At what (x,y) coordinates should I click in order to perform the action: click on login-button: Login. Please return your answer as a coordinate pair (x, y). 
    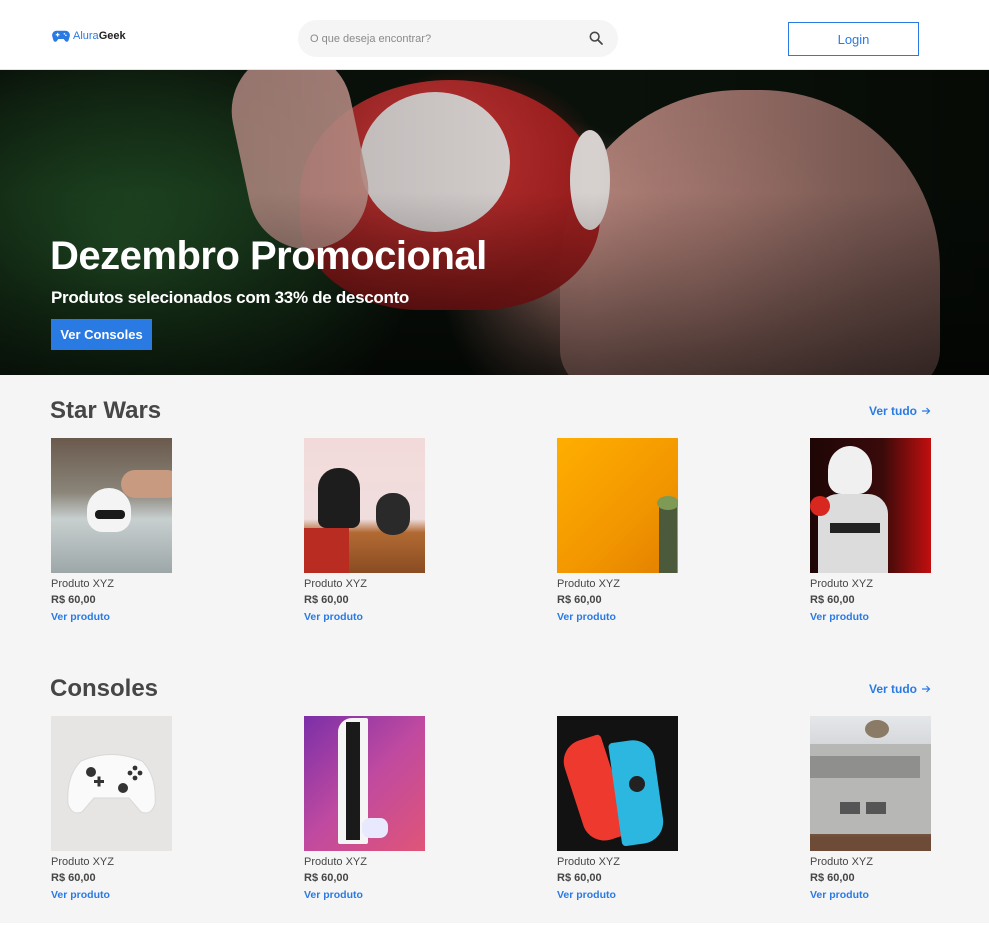
    Looking at the image, I should click on (853, 39).